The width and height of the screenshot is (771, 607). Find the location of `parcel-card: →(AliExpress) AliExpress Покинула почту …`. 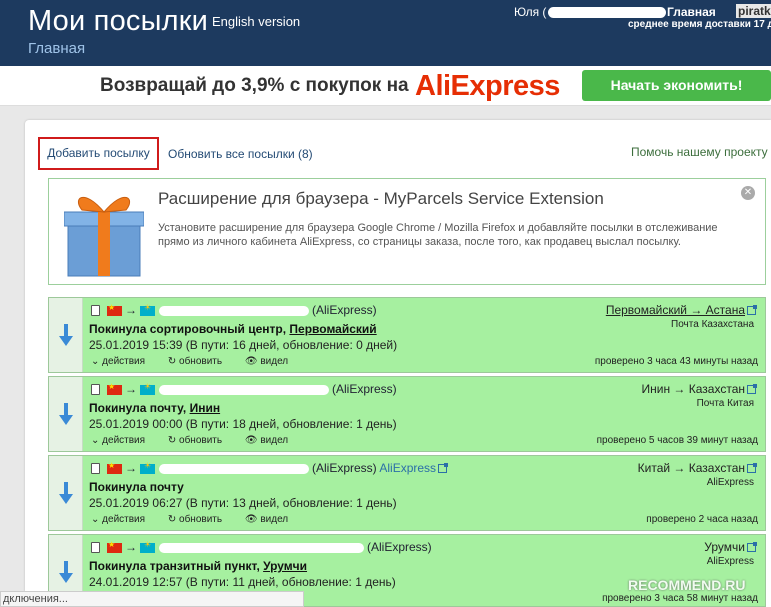

parcel-card: →(AliExpress) AliExpress Покинула почту … is located at coordinates (407, 493).